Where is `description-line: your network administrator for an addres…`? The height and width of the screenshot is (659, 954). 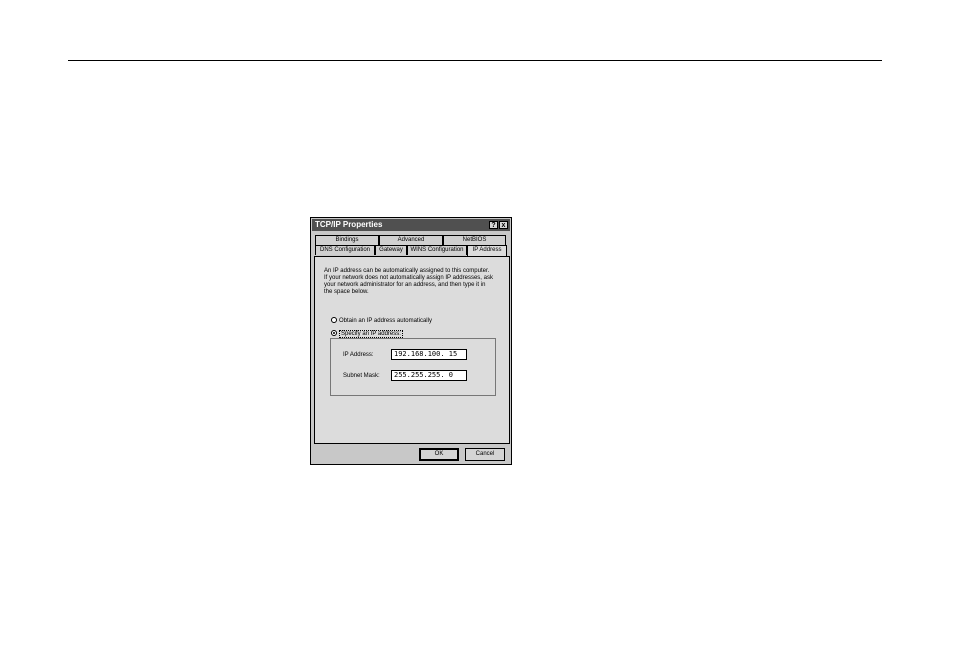
description-line: your network administrator for an addres… is located at coordinates (405, 285).